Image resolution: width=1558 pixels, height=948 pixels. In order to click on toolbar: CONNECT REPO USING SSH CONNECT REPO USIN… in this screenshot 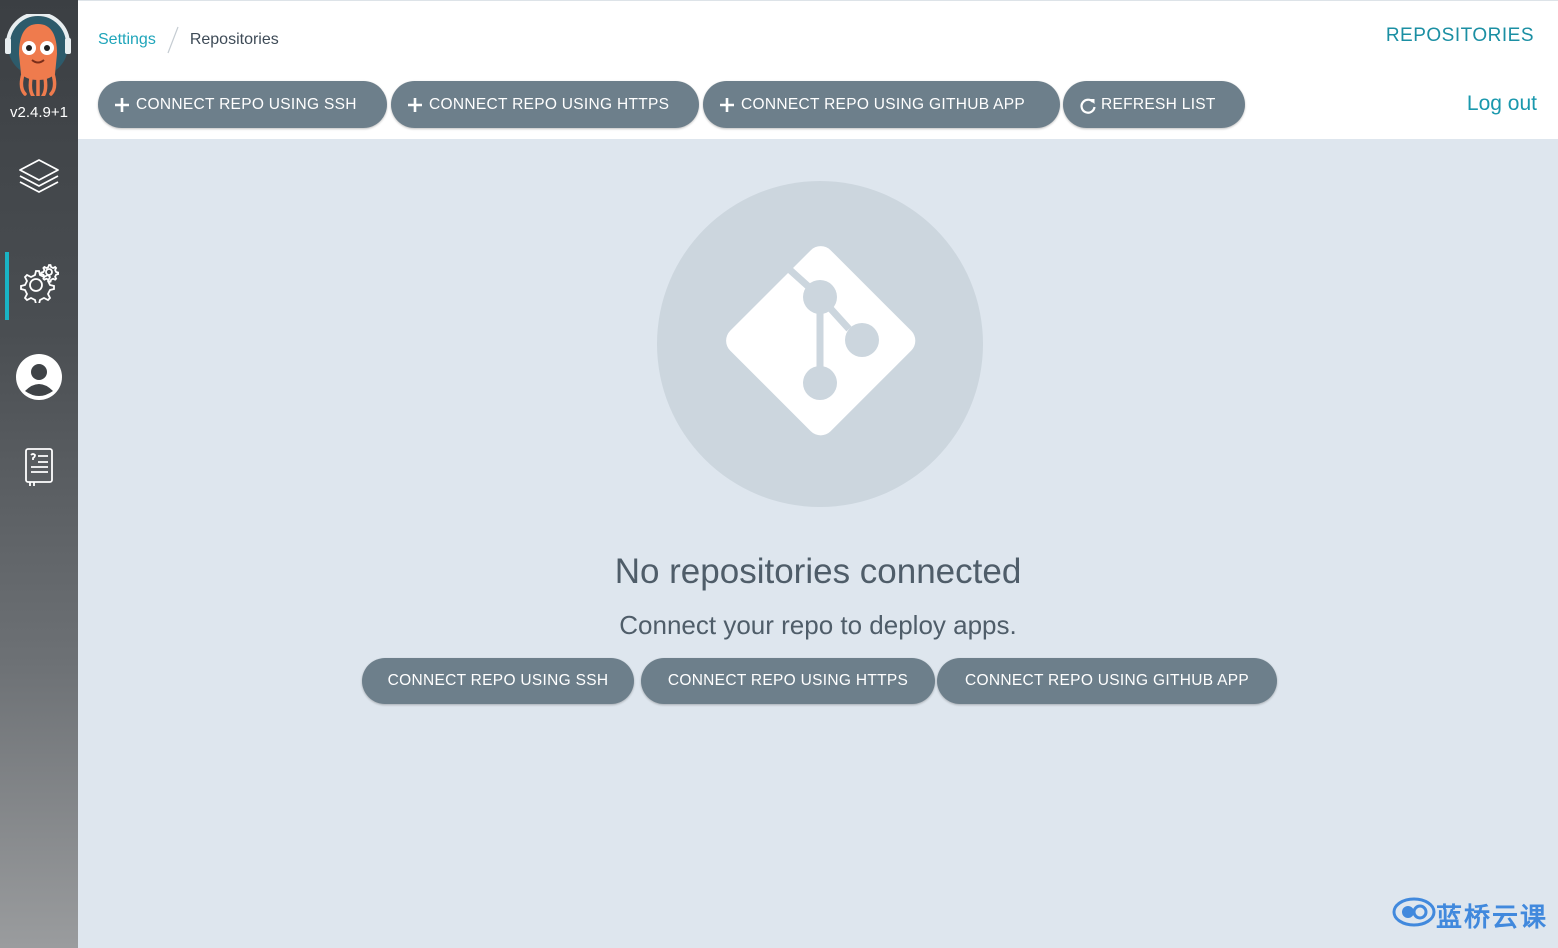, I will do `click(818, 105)`.